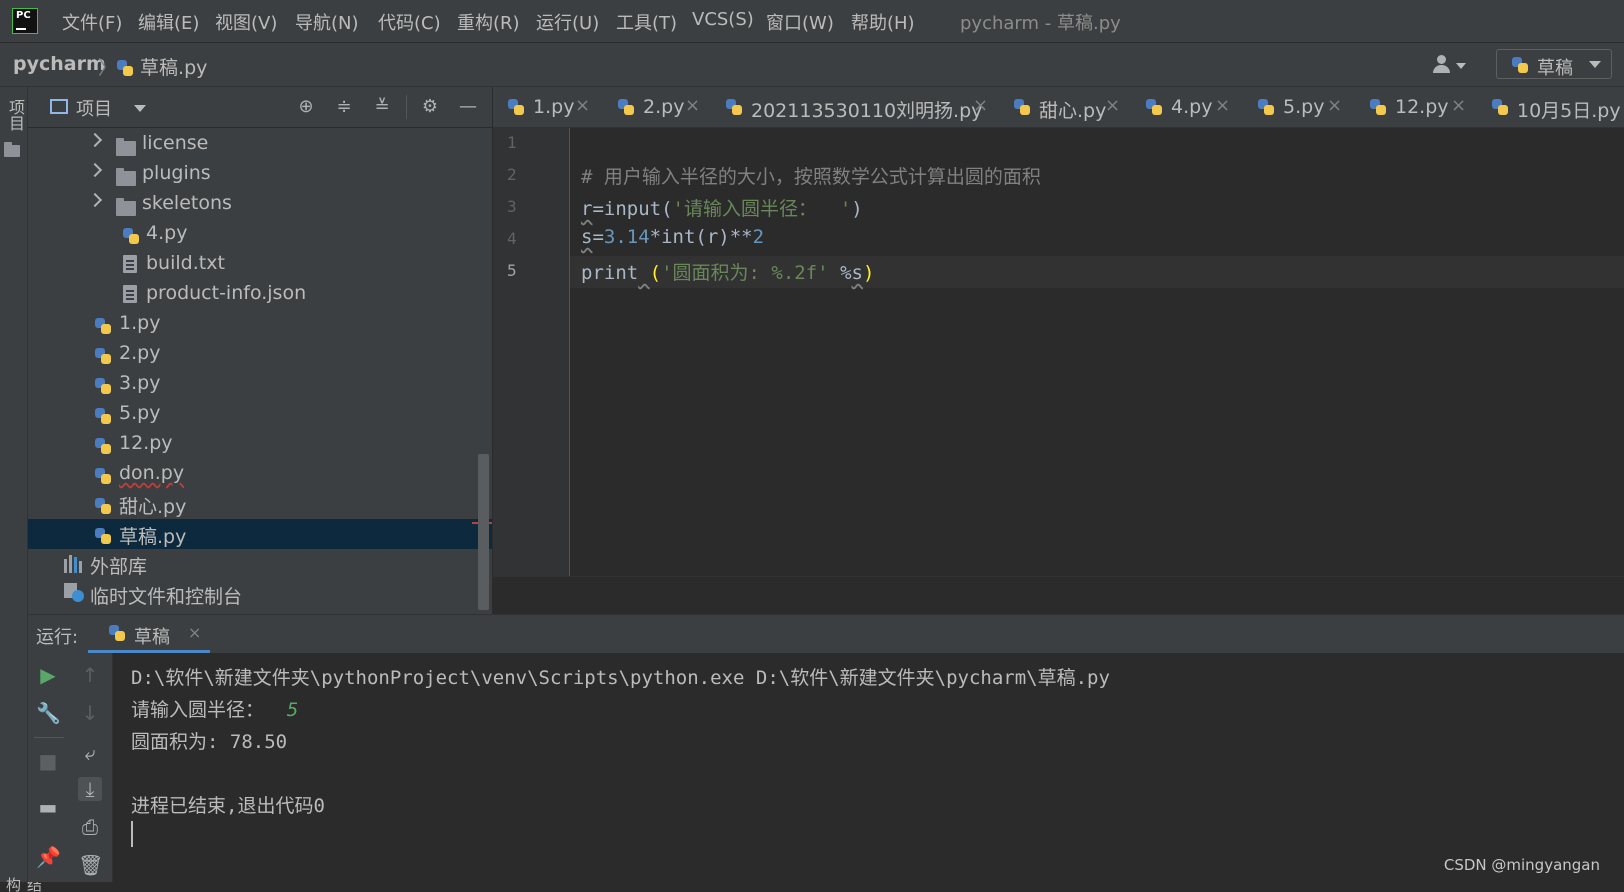  Describe the element at coordinates (260, 294) in the screenshot. I see `tree-item-product-info-json: product-info.json` at that location.